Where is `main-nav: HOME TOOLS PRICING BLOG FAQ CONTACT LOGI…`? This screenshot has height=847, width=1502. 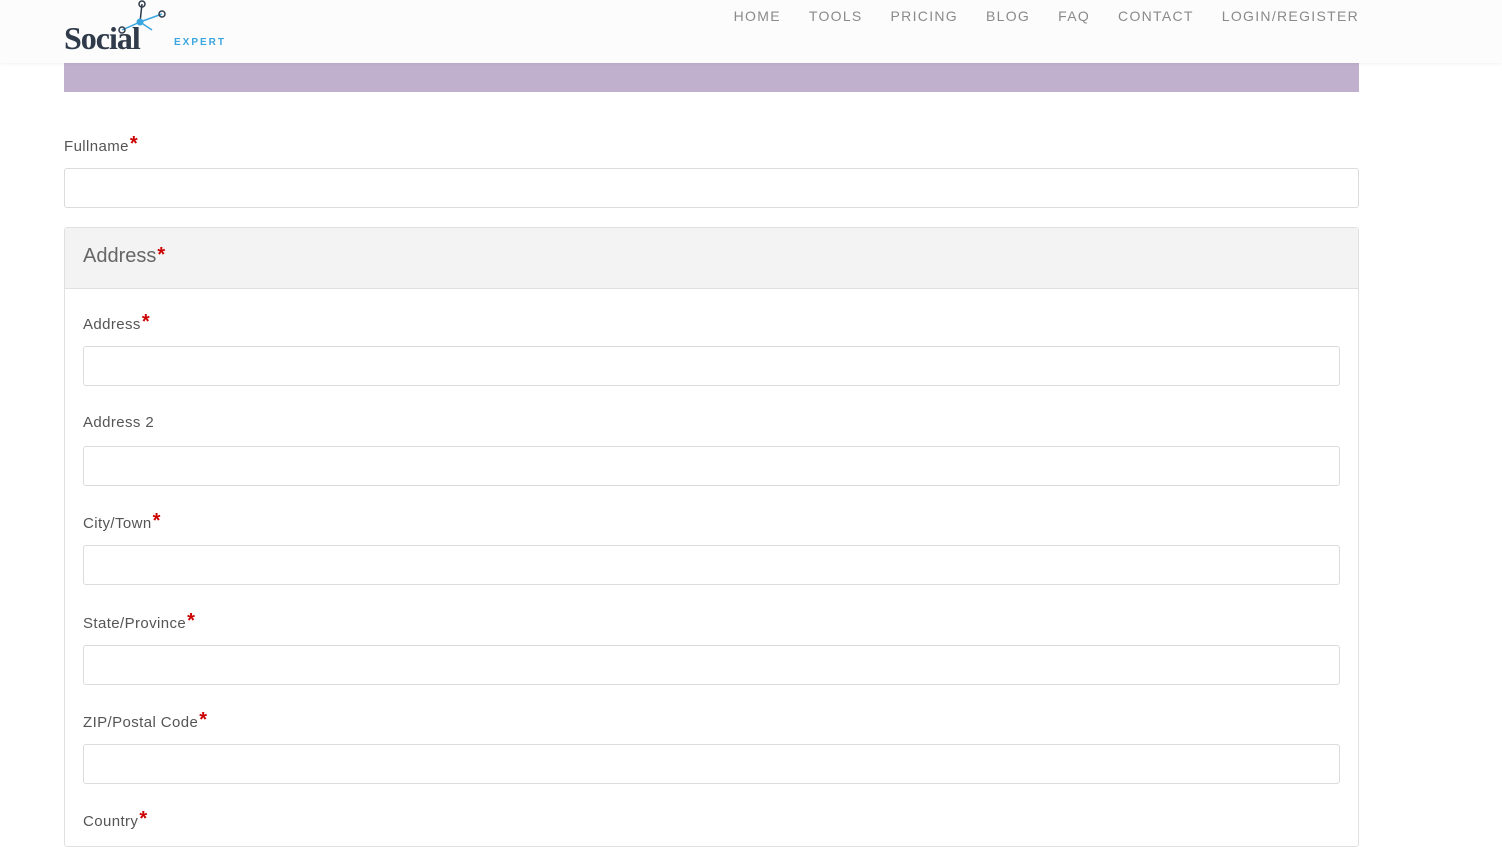 main-nav: HOME TOOLS PRICING BLOG FAQ CONTACT LOGI… is located at coordinates (1032, 16).